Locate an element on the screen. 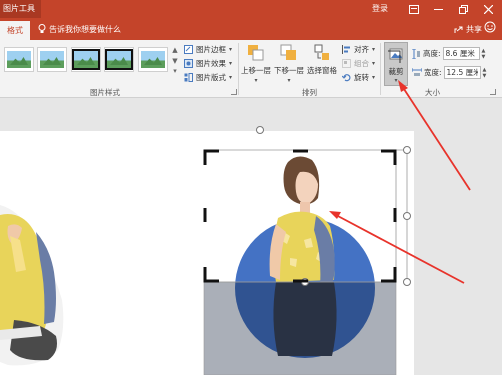 This screenshot has height=375, width=502. gallery-scroll: ▲ ▼ ▾ is located at coordinates (175, 61).